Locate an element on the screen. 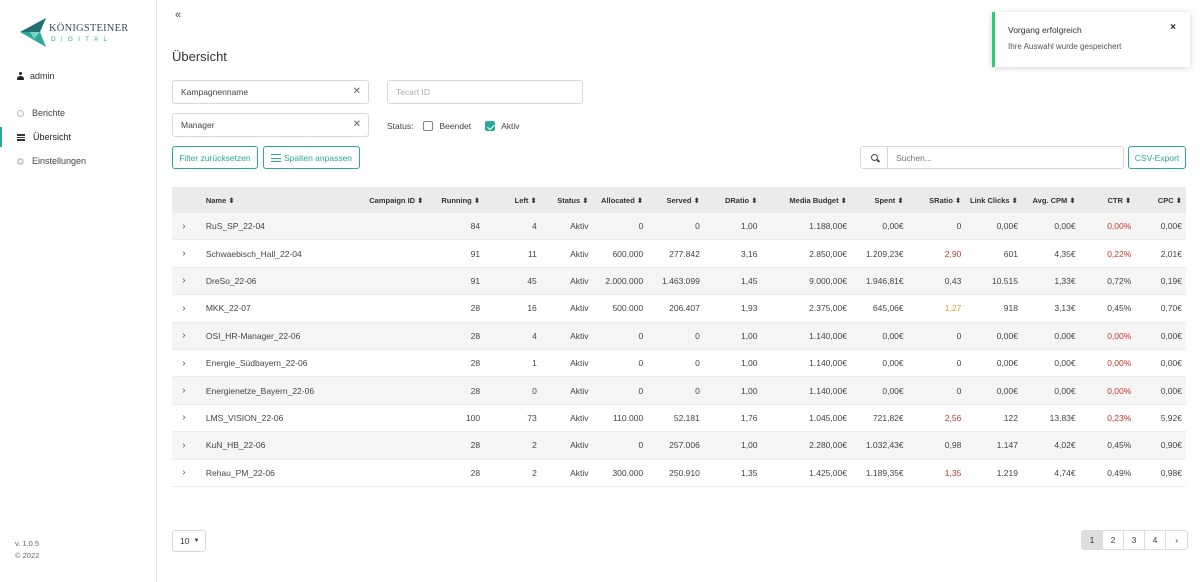 This screenshot has width=1200, height=582. page-size-select: 10 ▼ is located at coordinates (189, 541).